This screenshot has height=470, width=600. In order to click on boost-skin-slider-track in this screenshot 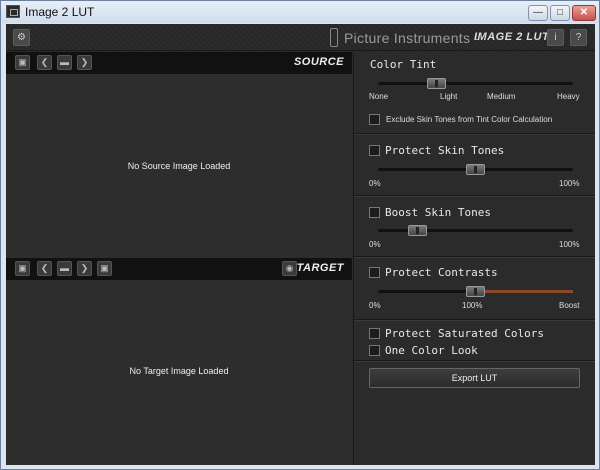, I will do `click(475, 230)`.